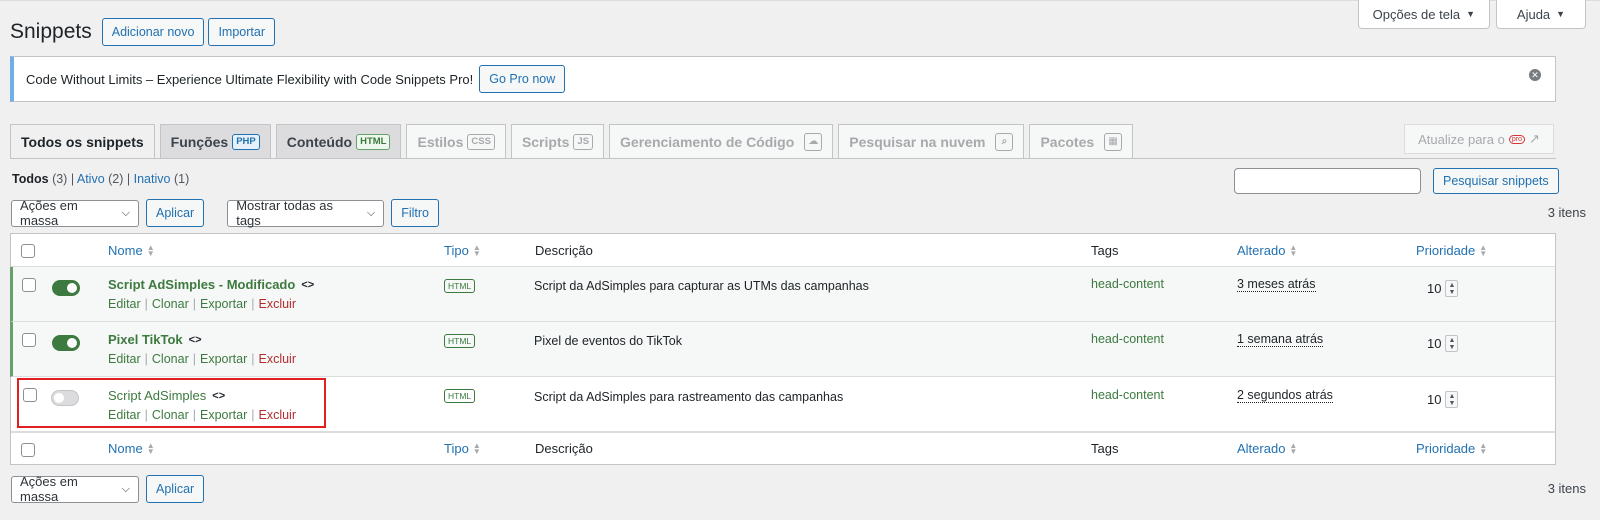 The image size is (1600, 520). What do you see at coordinates (171, 403) in the screenshot?
I see `highlight-box` at bounding box center [171, 403].